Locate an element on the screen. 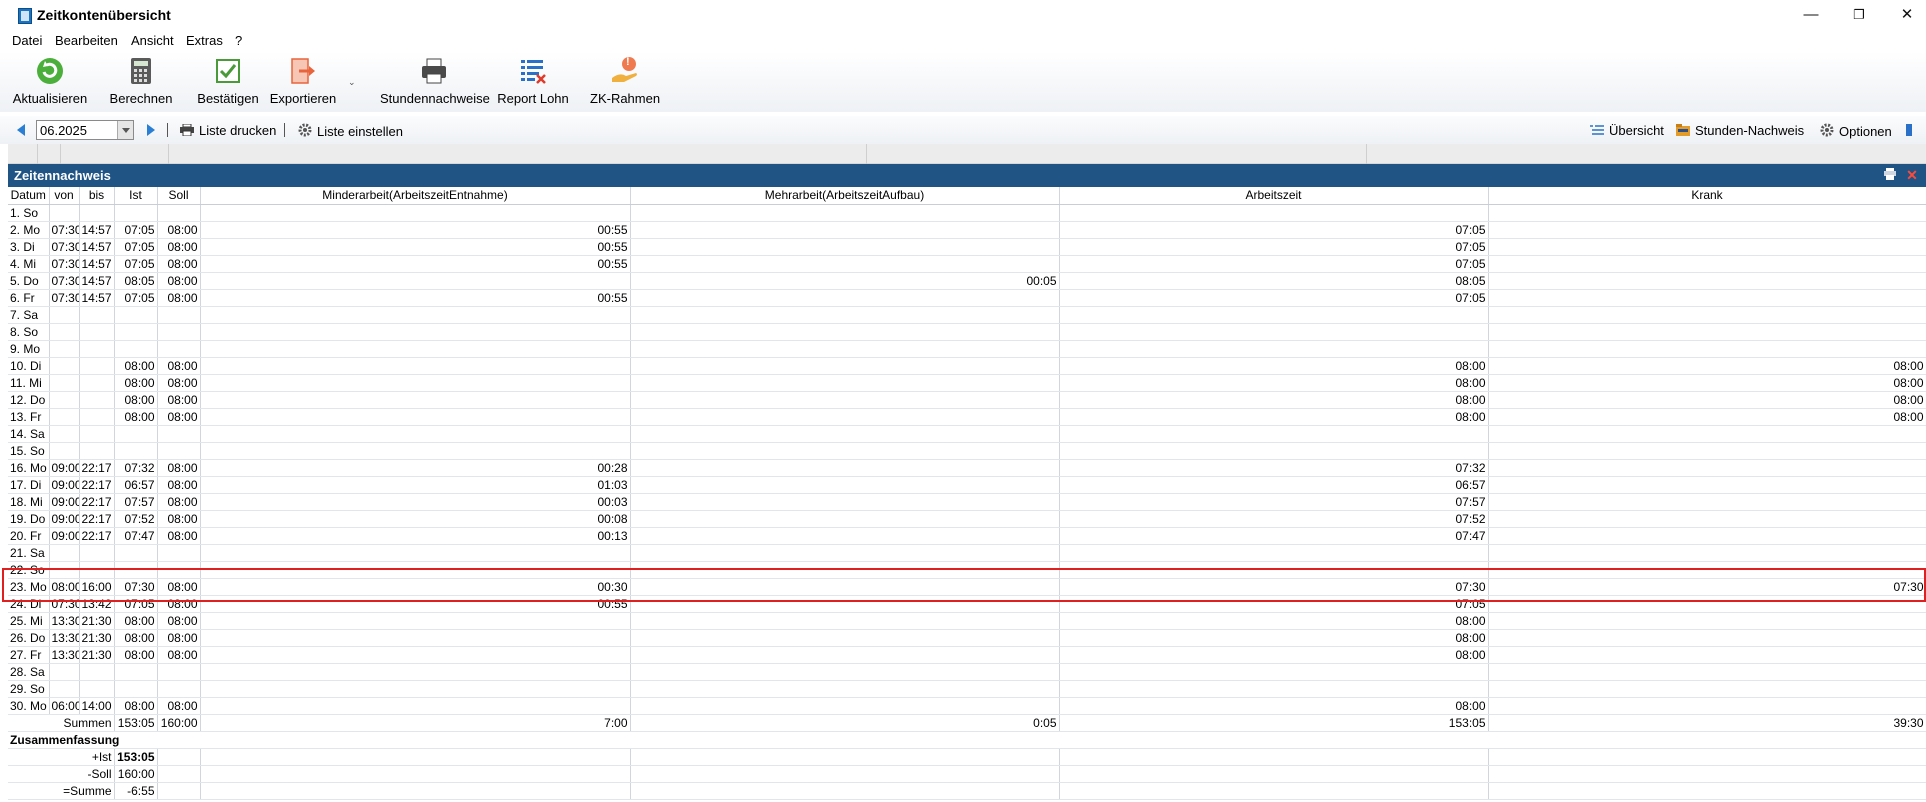 The image size is (1926, 802). table-row: 20. Fr 09:00 22:17 07:47 08:00 00:13 07:47 is located at coordinates (967, 536).